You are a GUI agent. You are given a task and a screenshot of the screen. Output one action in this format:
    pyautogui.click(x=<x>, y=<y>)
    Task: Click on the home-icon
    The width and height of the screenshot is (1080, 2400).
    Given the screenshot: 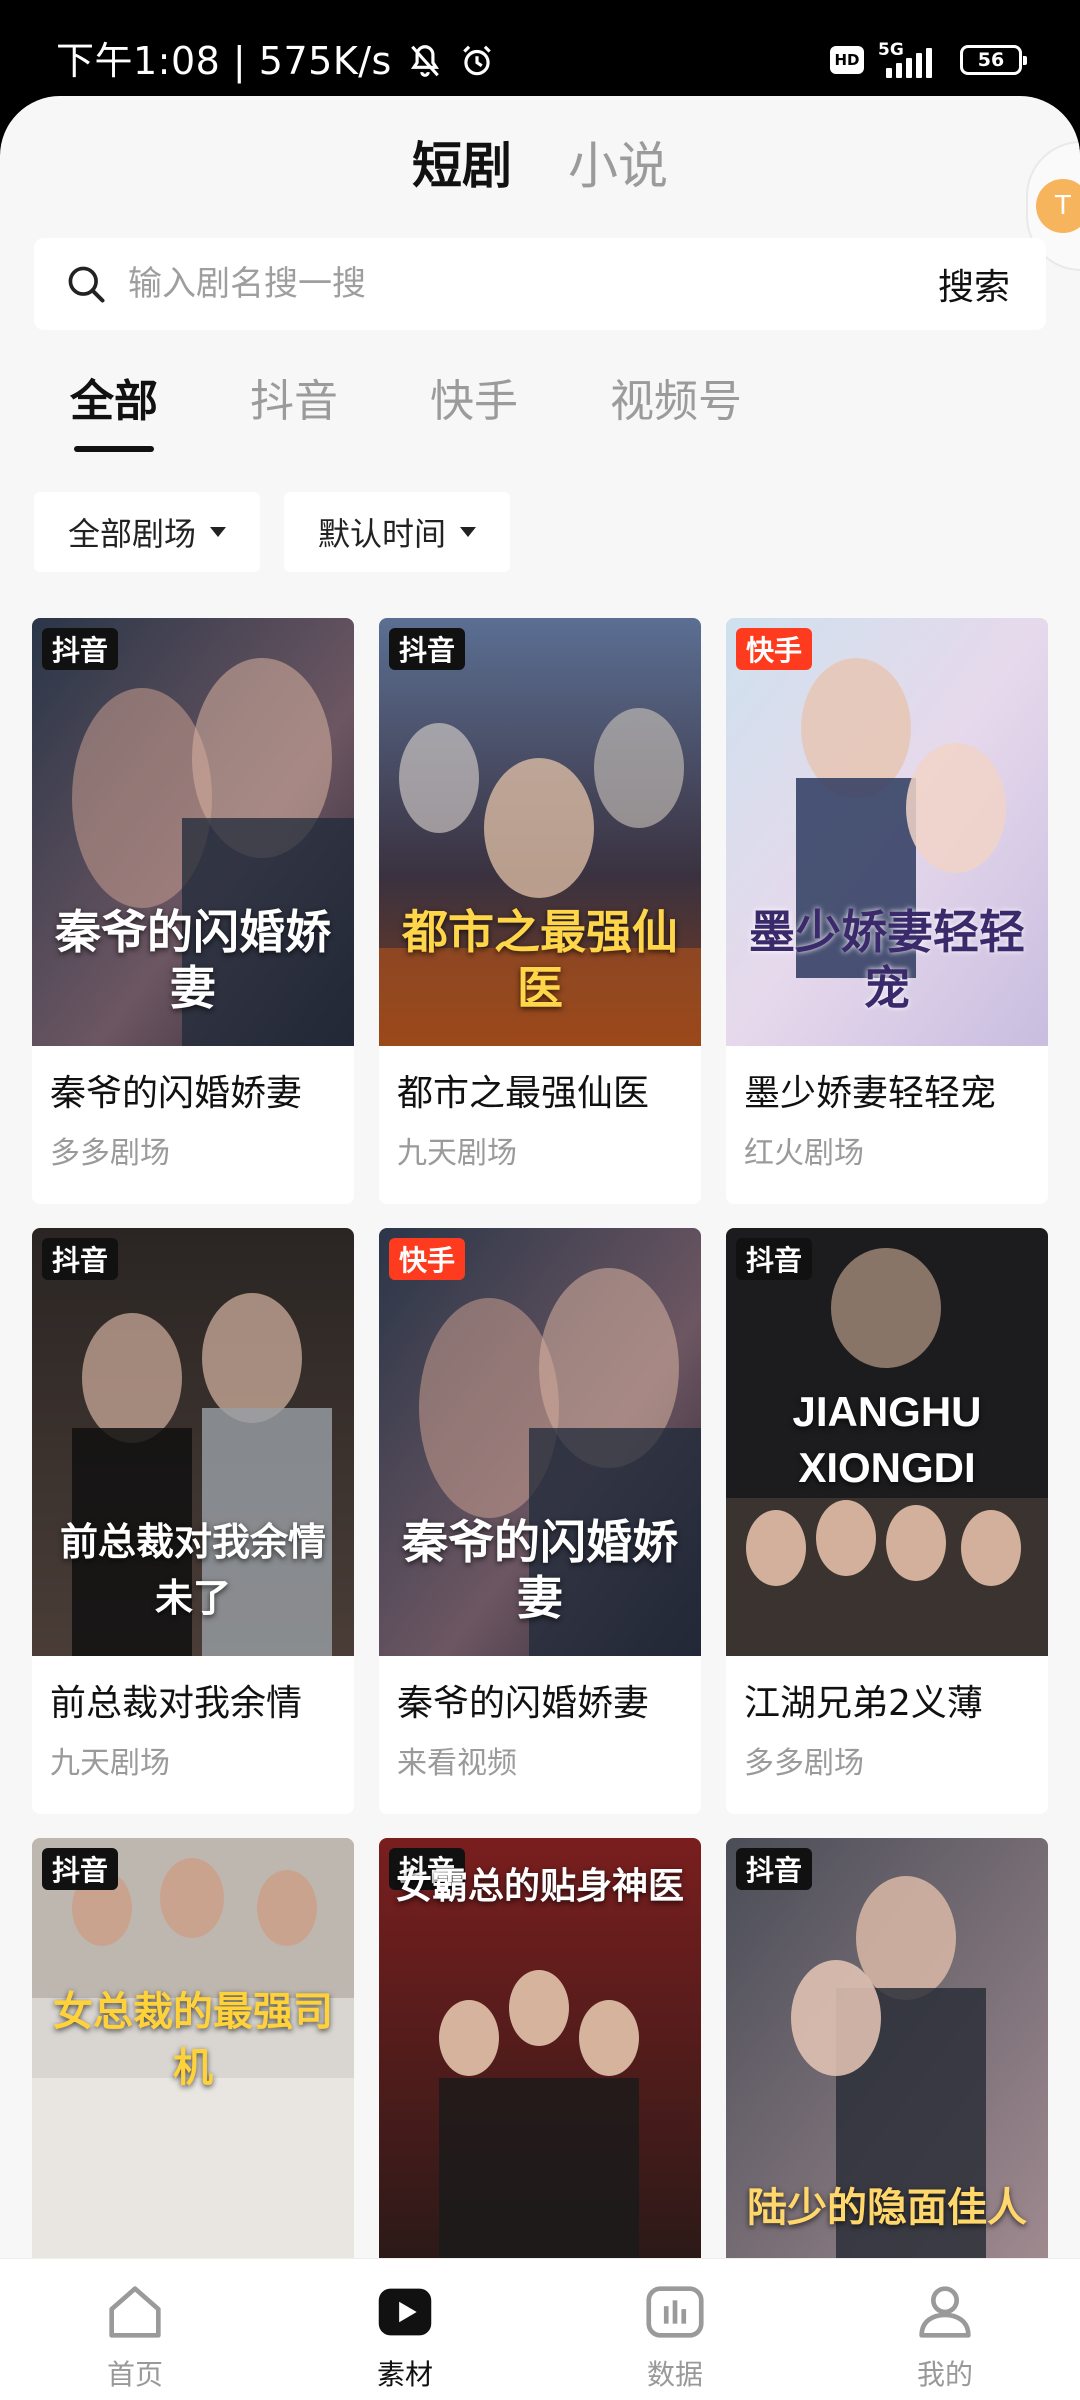 What is the action you would take?
    pyautogui.click(x=135, y=2312)
    